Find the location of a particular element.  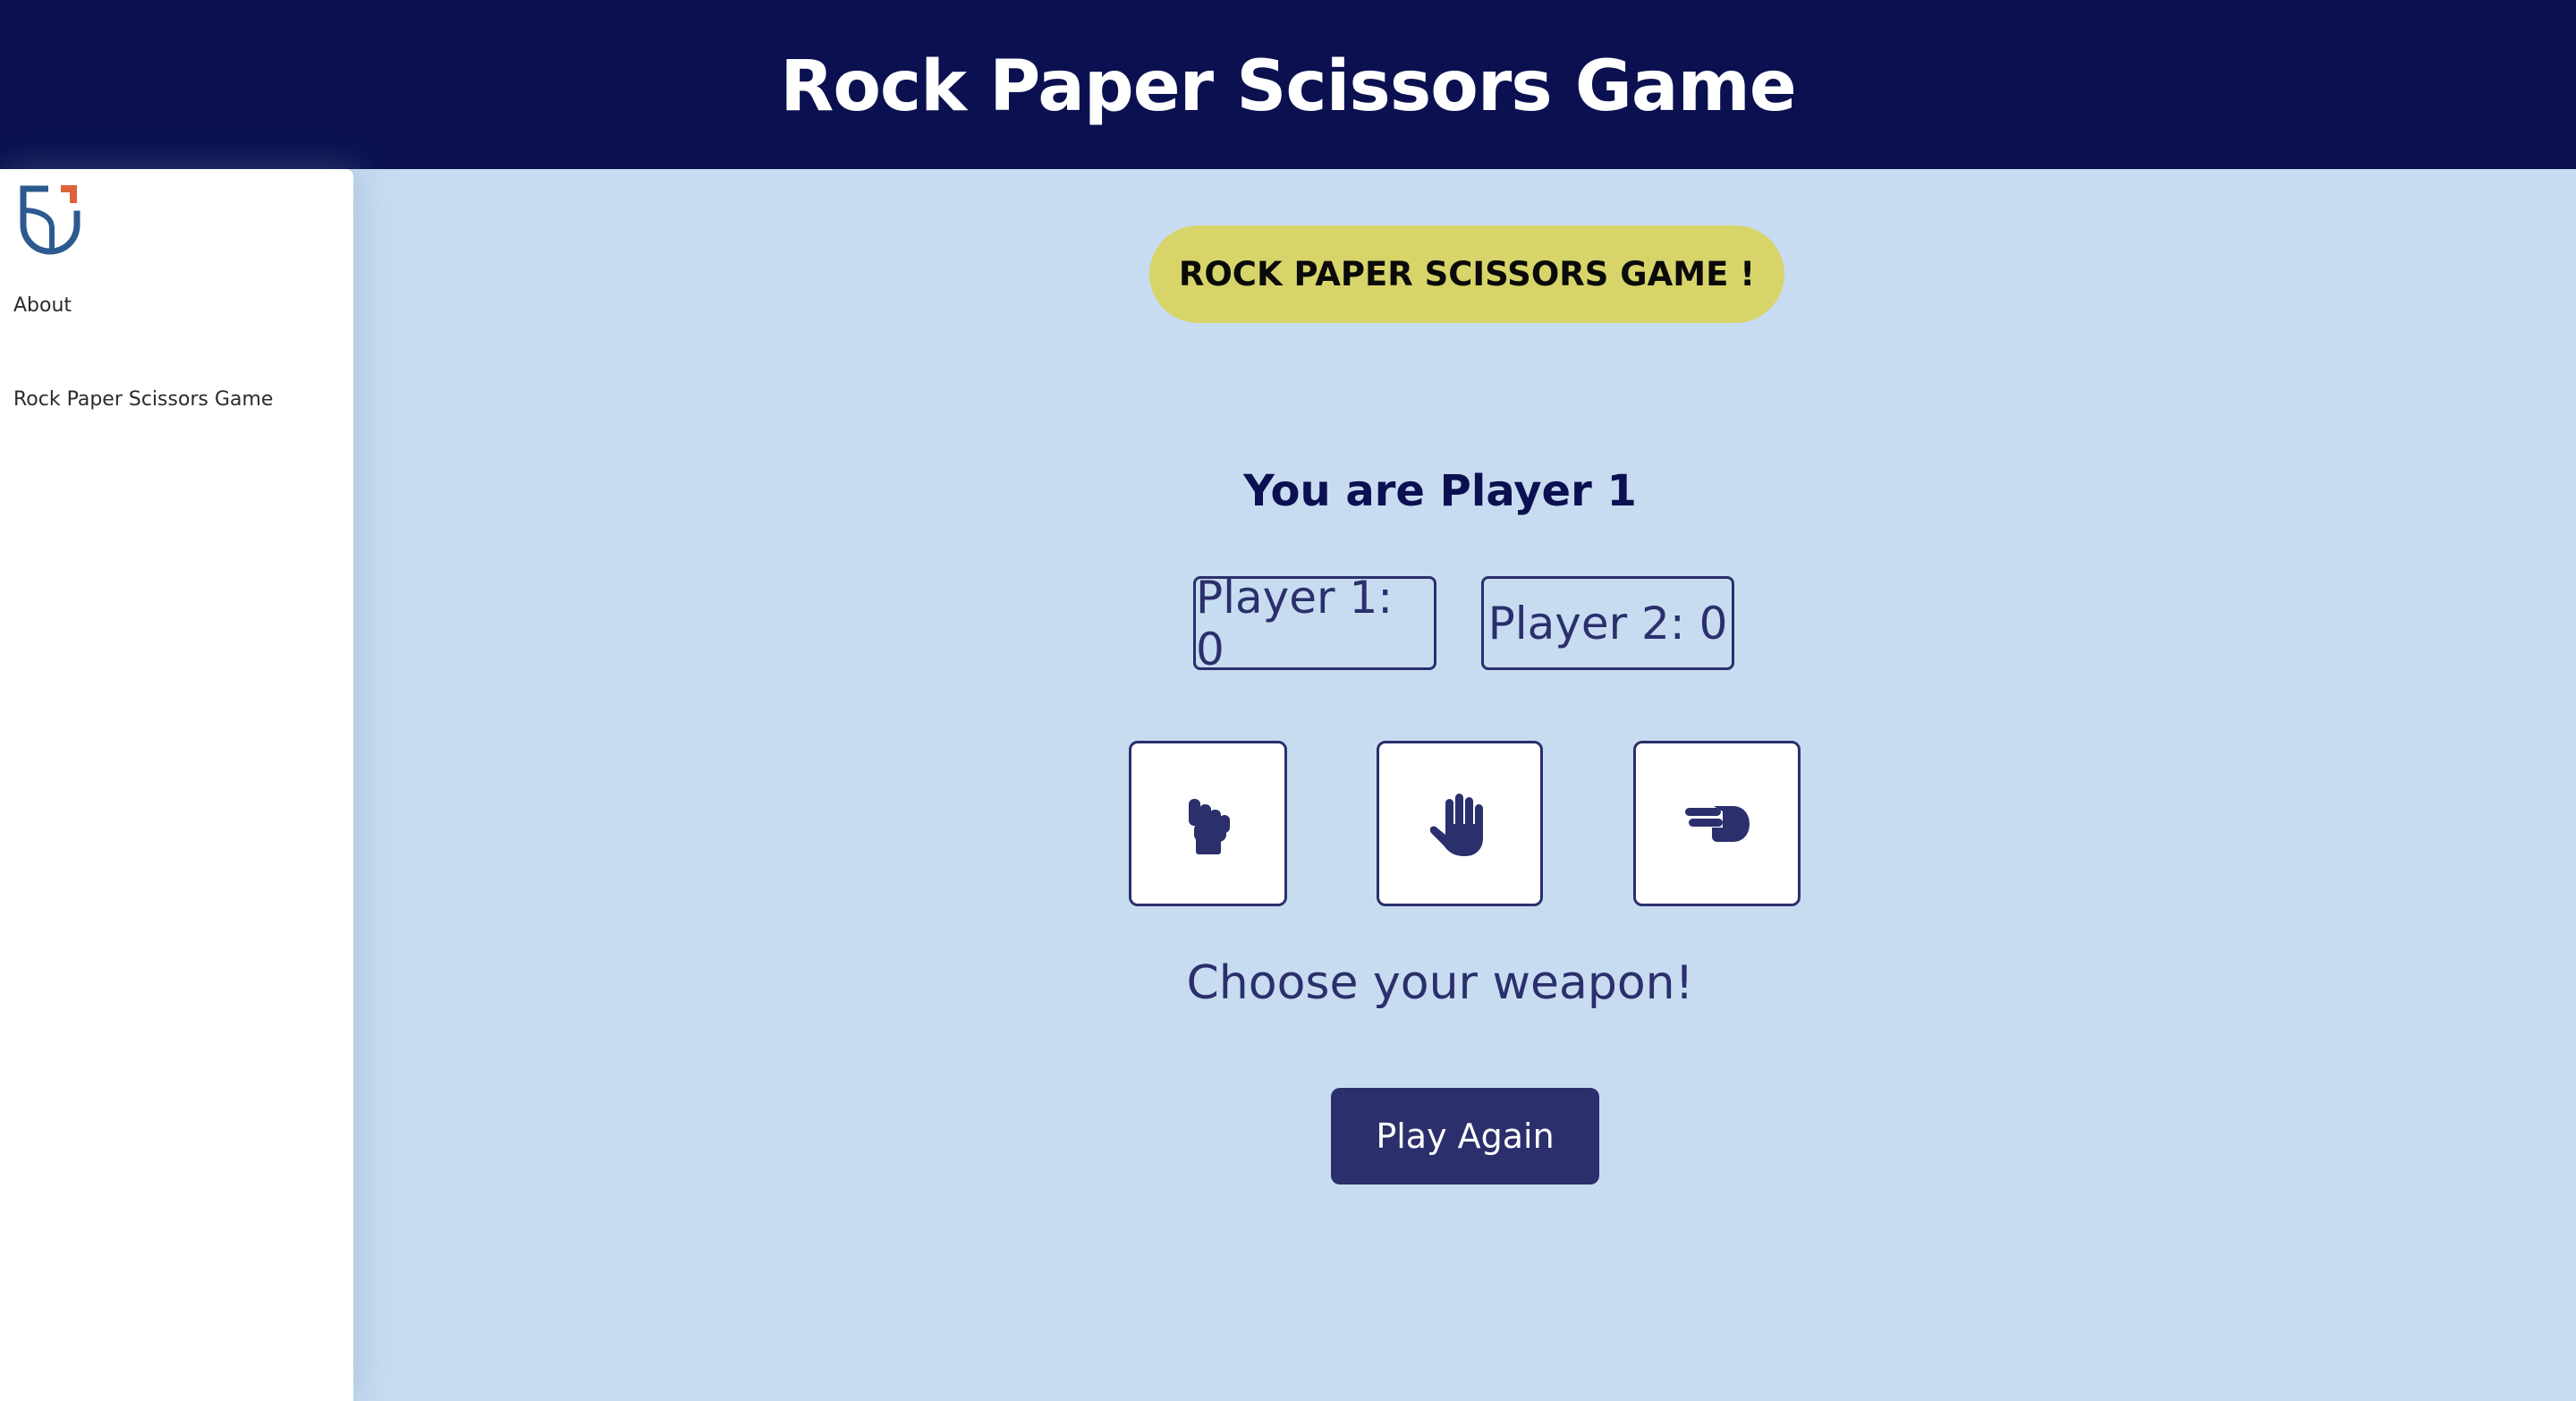

scissors-button is located at coordinates (1717, 823).